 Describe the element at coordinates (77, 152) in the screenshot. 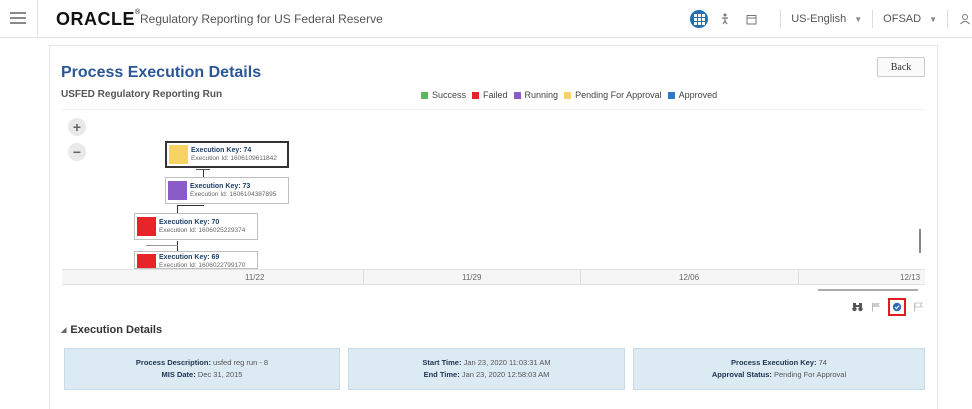

I see `zoom-out-button: −` at that location.